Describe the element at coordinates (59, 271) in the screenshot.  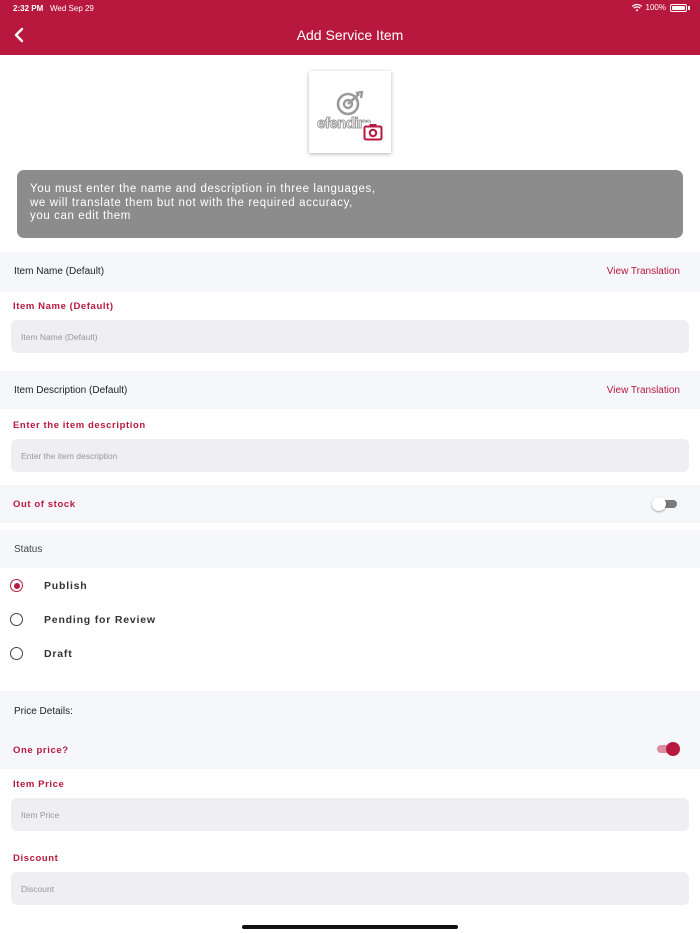
I see `item-name-section-label: Item Name (Default)` at that location.